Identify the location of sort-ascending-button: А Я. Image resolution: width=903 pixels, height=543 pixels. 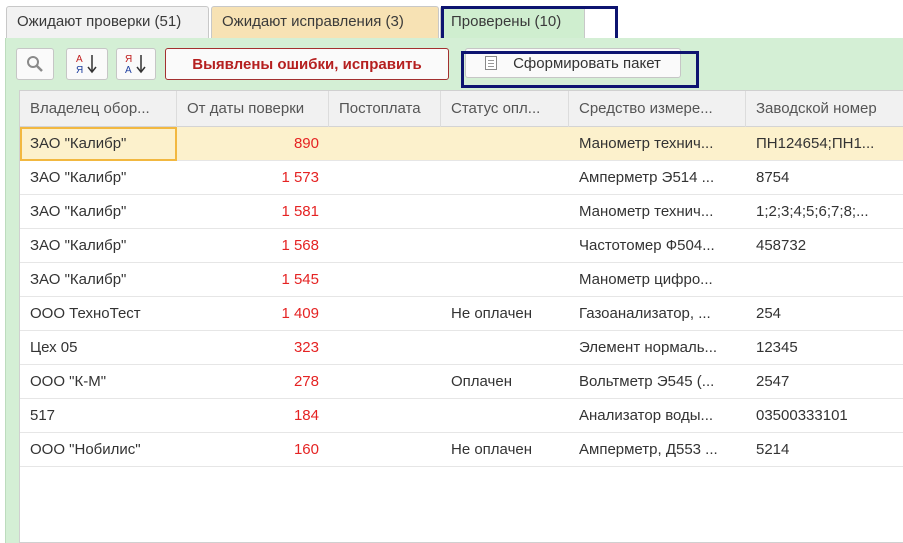
(87, 64).